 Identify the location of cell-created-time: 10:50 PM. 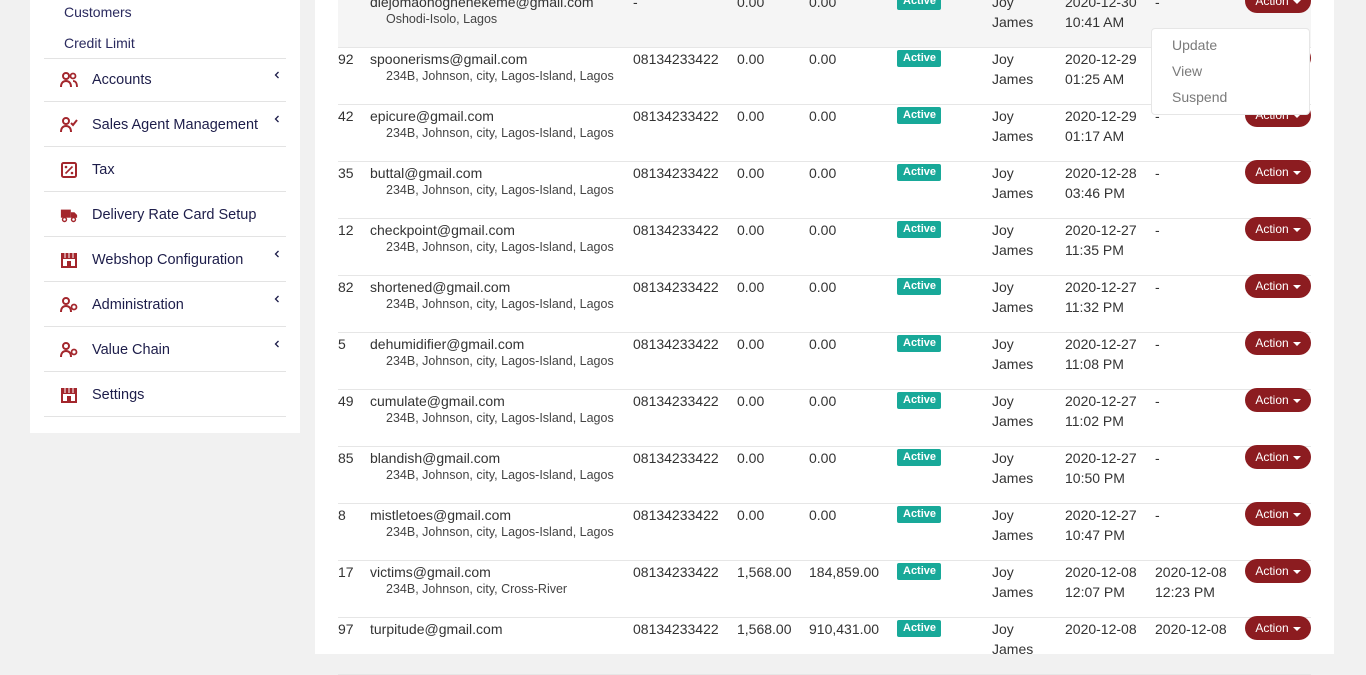
(1095, 478).